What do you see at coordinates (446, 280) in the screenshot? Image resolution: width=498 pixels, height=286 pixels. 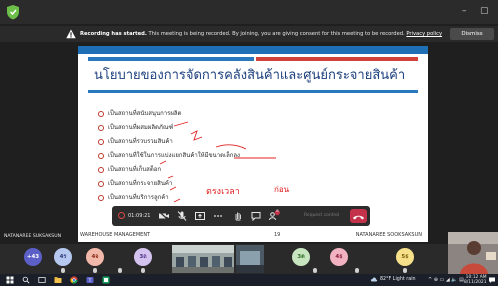 I see `system-tray-icons: ^ ⊕ ▭ ◢ 🔈 ▤` at bounding box center [446, 280].